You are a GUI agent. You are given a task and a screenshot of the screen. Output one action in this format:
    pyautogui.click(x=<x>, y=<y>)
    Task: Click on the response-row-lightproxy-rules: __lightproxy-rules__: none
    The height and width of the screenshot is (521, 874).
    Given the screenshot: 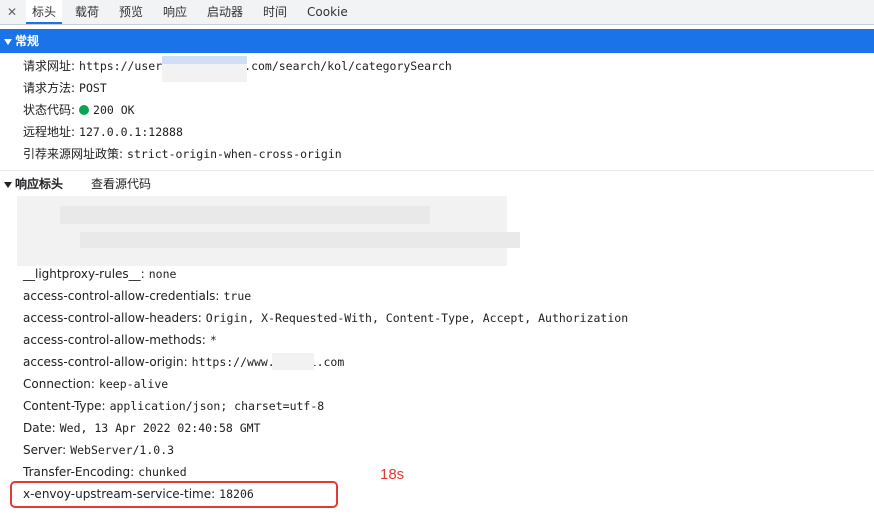 What is the action you would take?
    pyautogui.click(x=99, y=274)
    